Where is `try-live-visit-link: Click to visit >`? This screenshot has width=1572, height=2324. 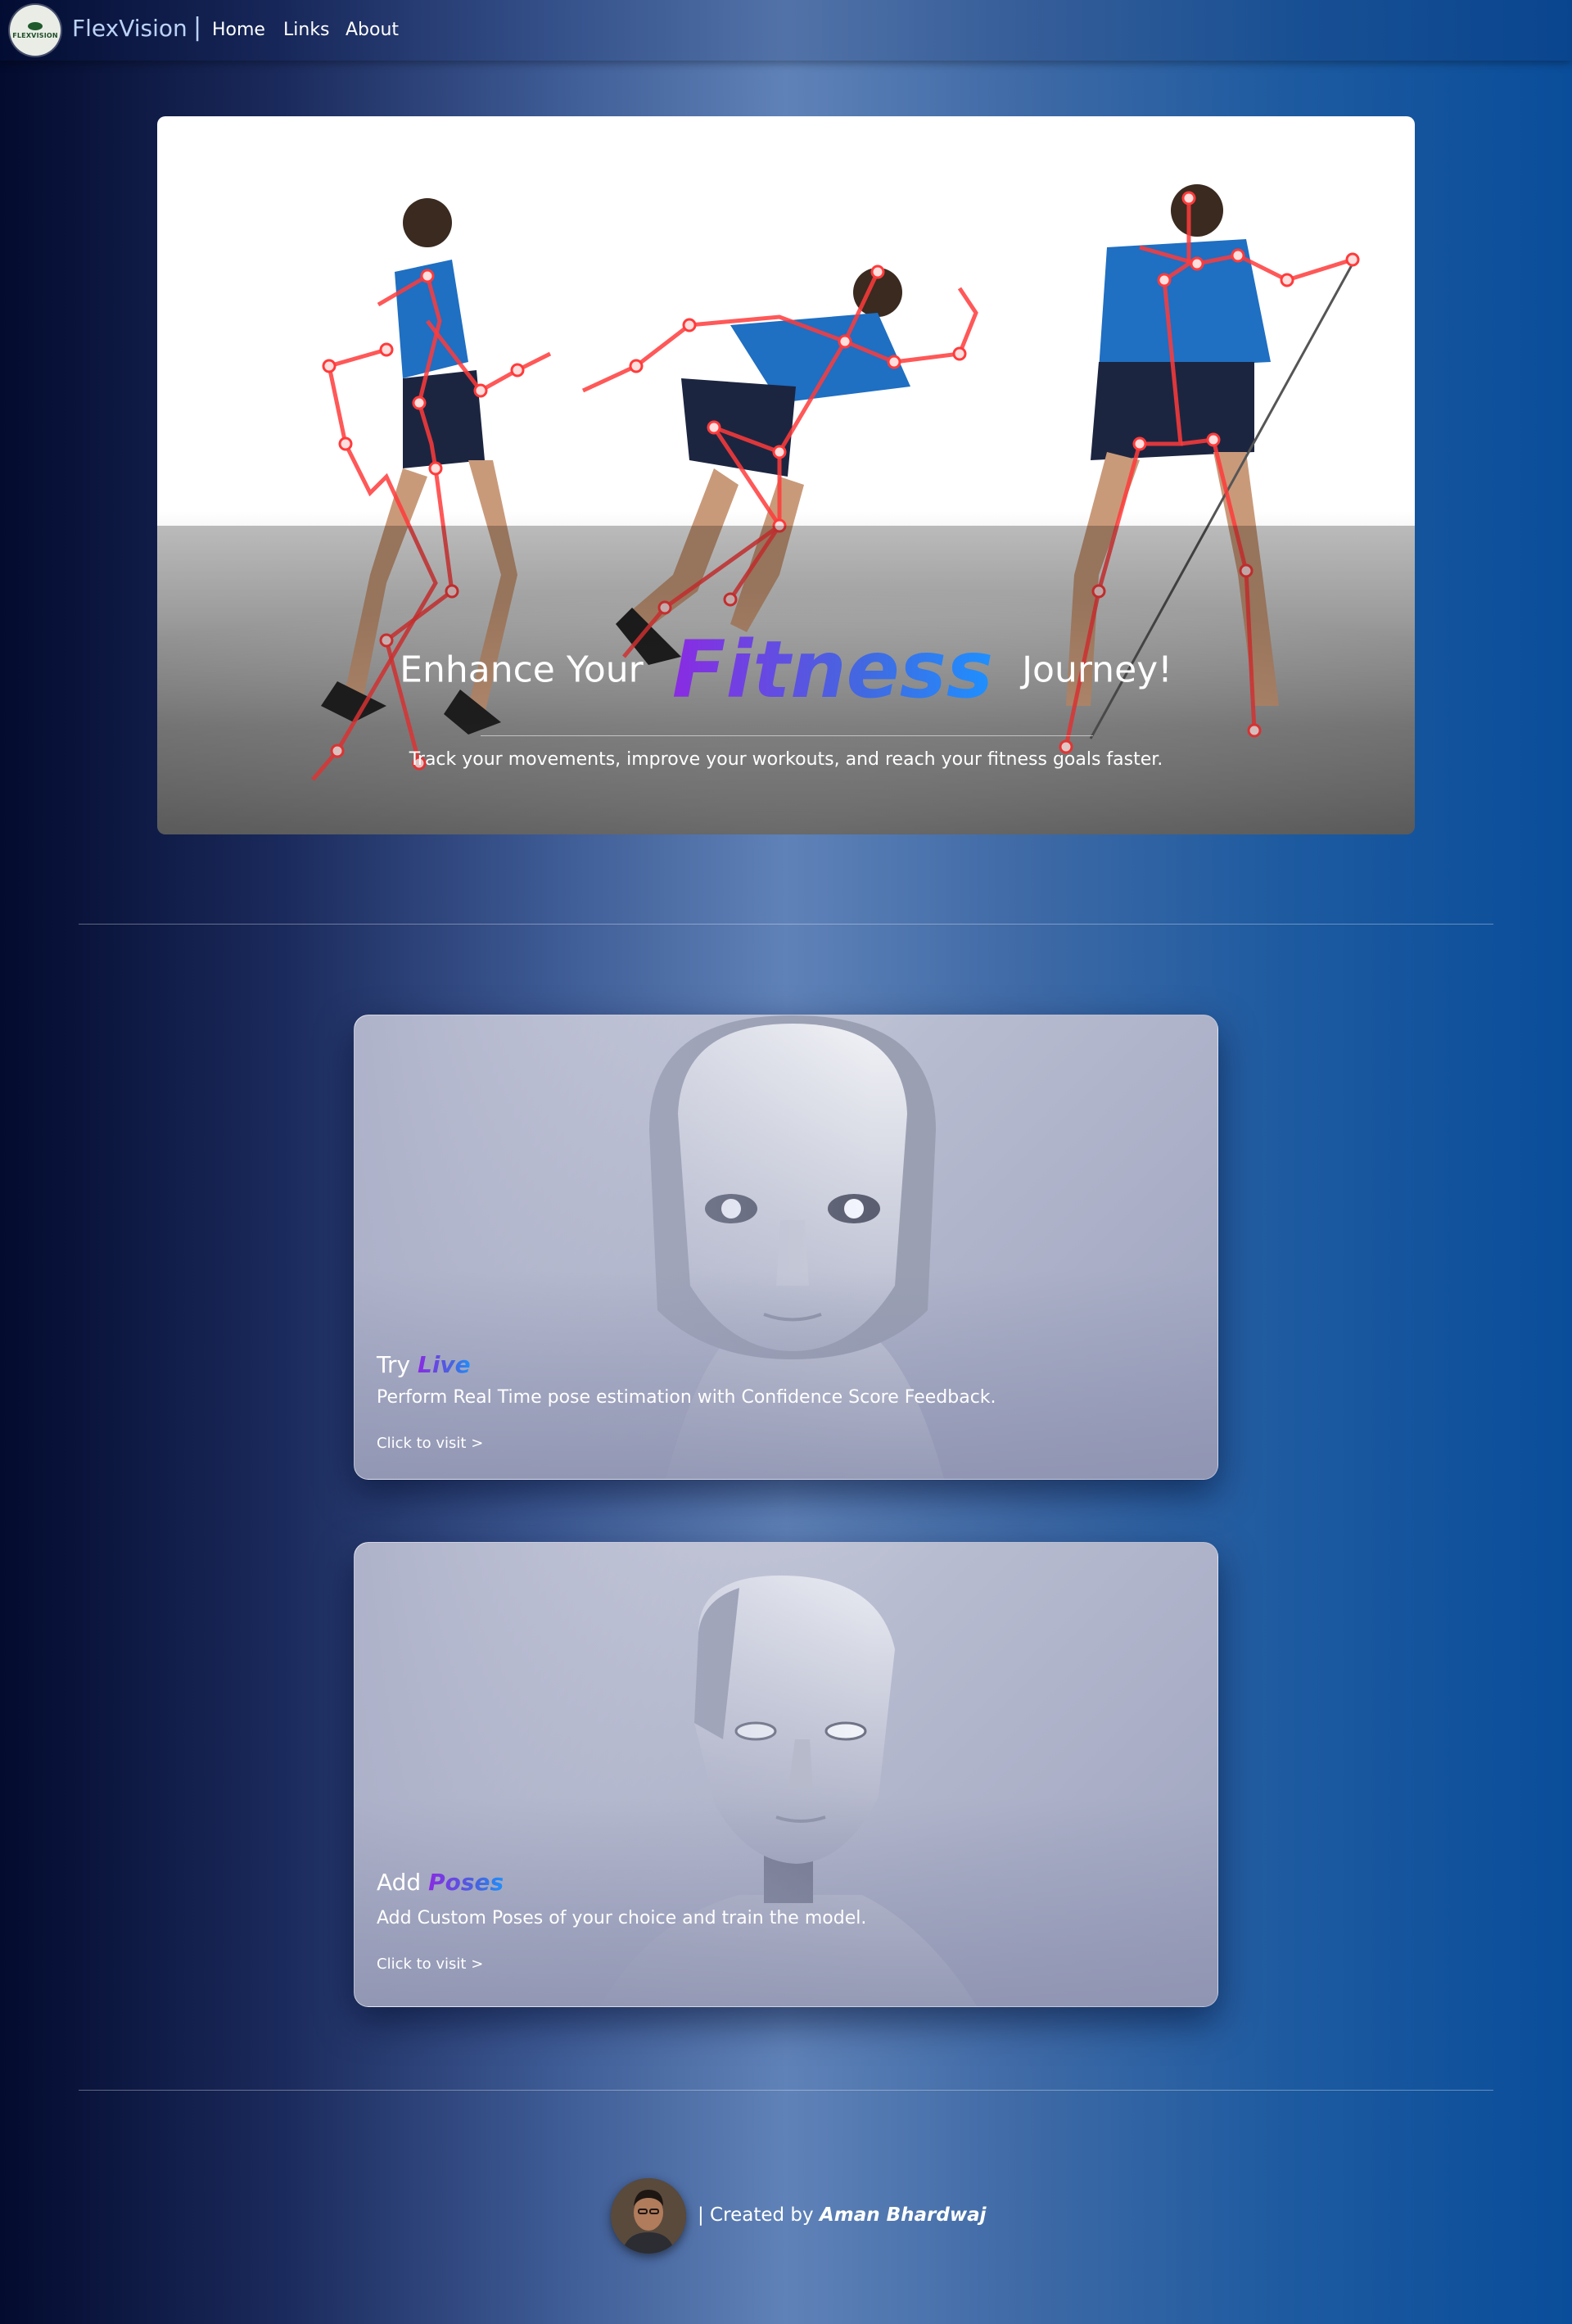 try-live-visit-link: Click to visit > is located at coordinates (430, 1443).